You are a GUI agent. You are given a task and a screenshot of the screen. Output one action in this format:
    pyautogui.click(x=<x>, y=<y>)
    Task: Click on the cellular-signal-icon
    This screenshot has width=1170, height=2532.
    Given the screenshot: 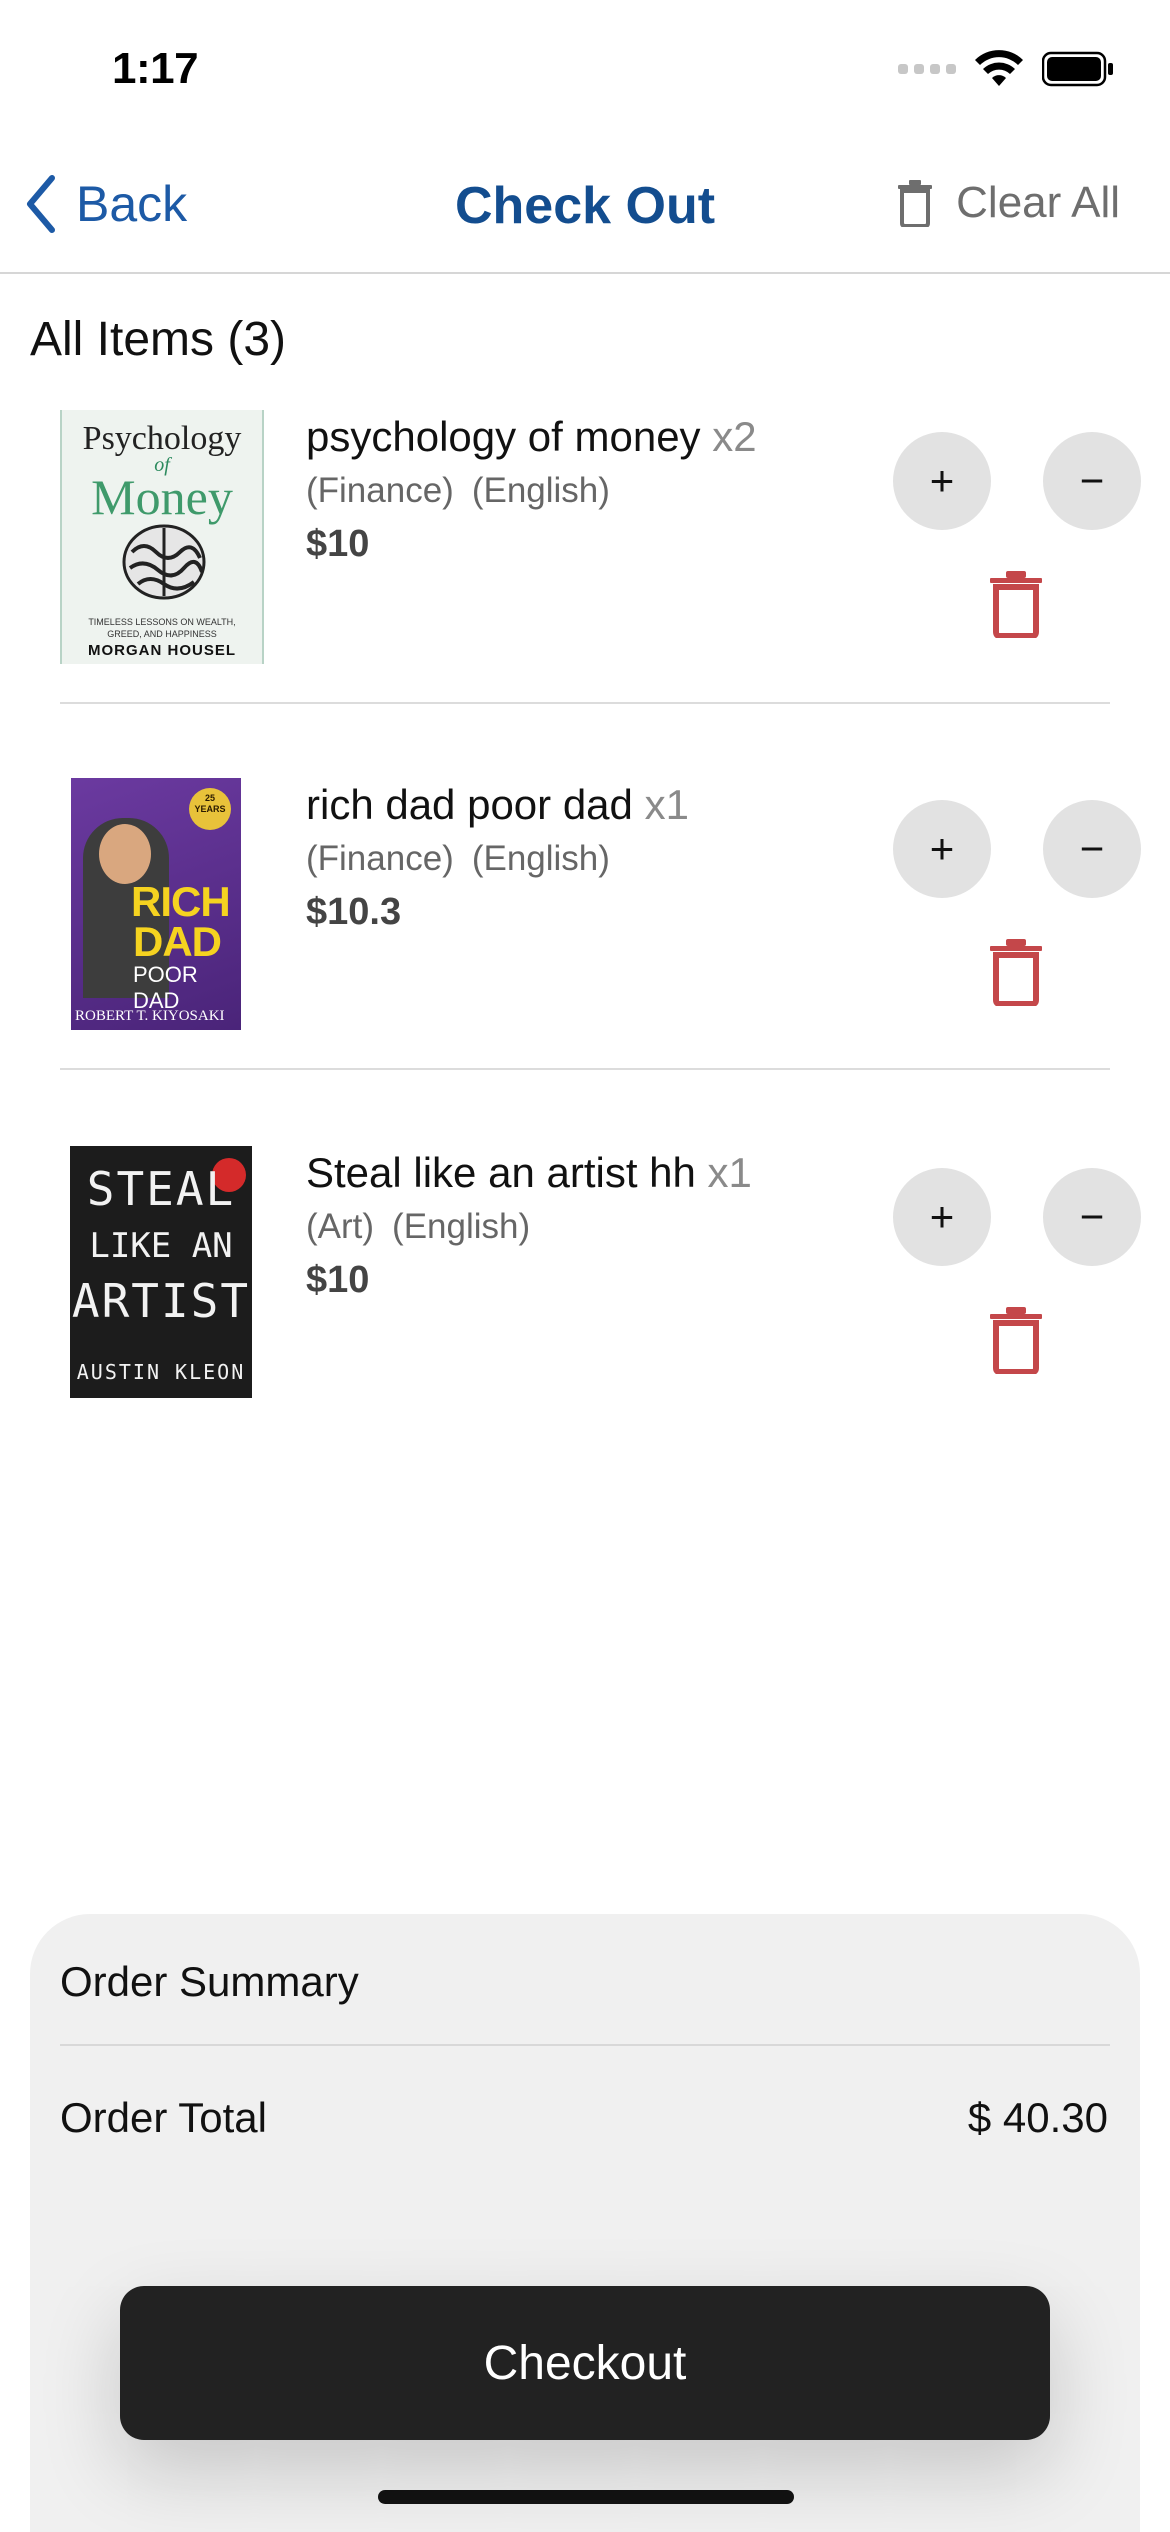 What is the action you would take?
    pyautogui.click(x=927, y=69)
    